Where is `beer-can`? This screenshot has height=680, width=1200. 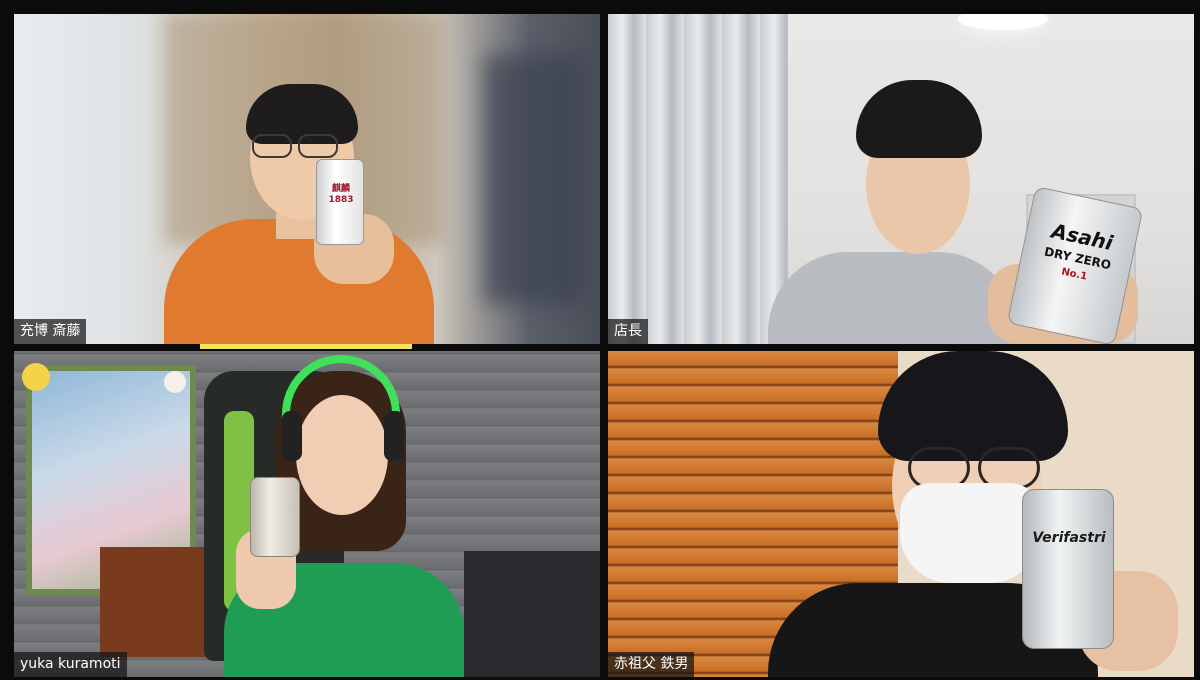
beer-can is located at coordinates (275, 517).